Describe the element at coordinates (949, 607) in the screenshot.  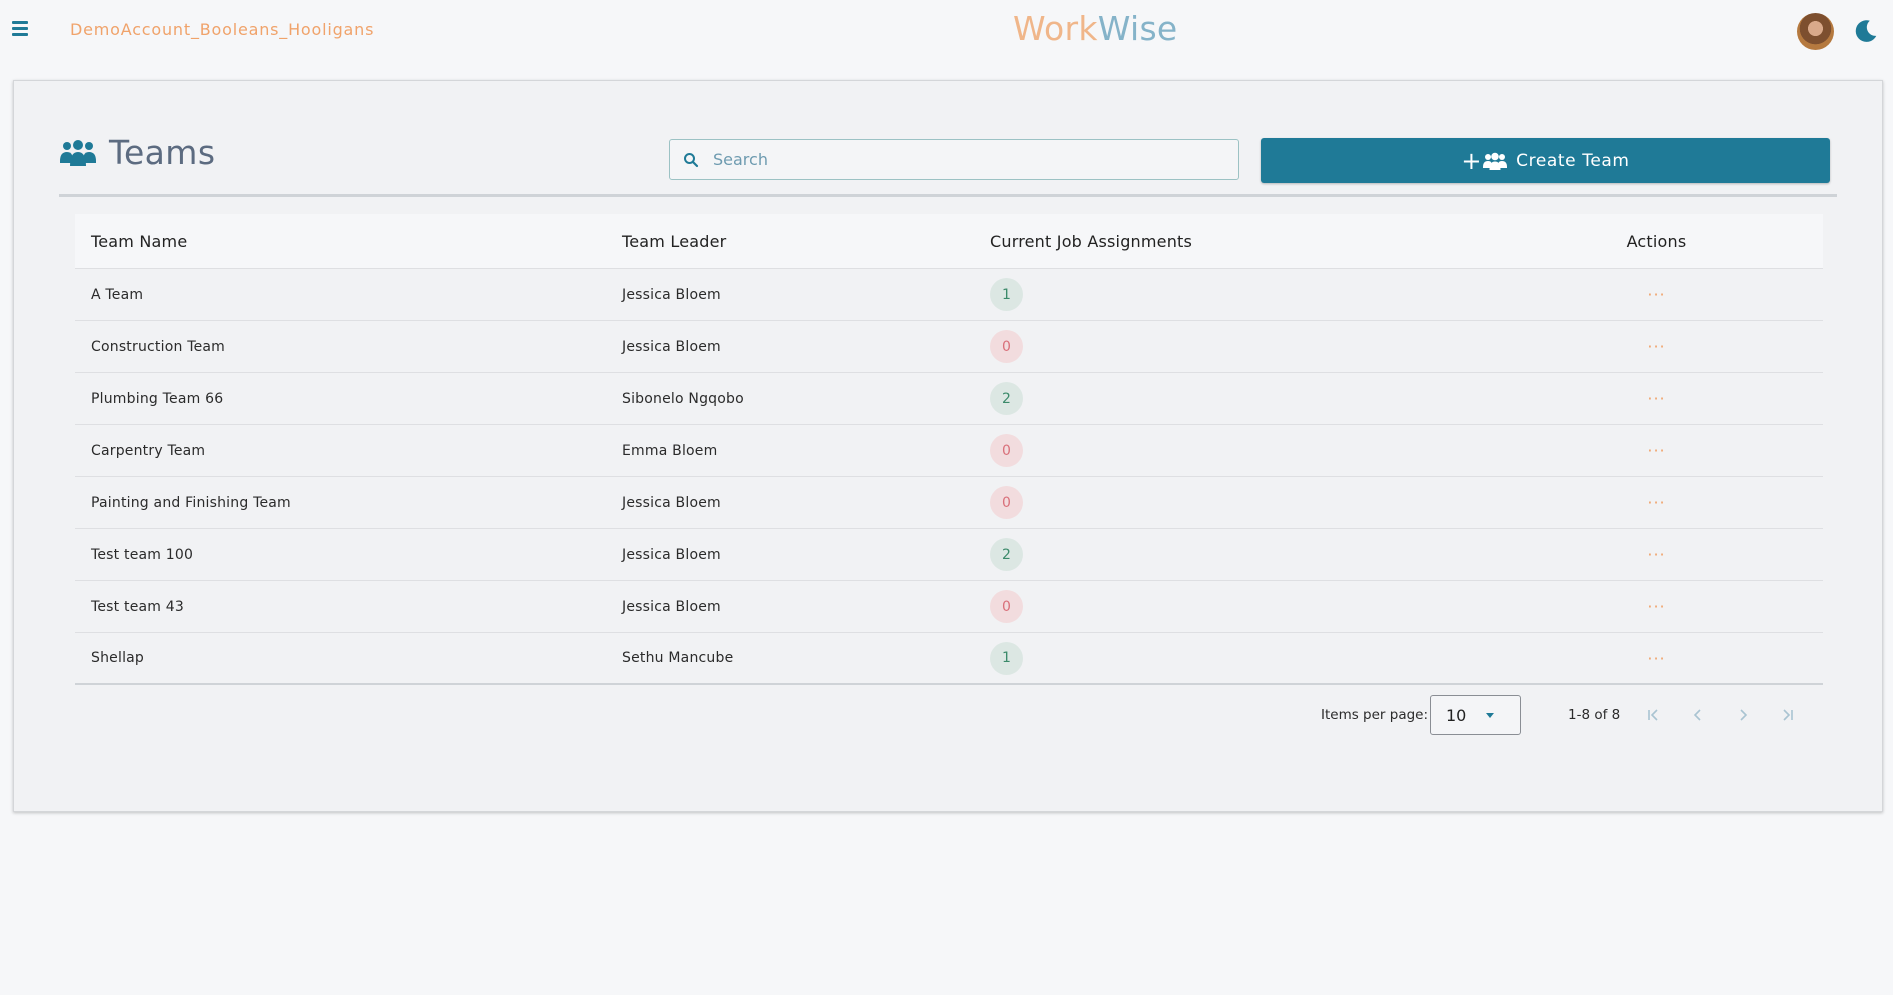
I see `table-row: Test team 43 Jessica Bloem 0 ···` at that location.